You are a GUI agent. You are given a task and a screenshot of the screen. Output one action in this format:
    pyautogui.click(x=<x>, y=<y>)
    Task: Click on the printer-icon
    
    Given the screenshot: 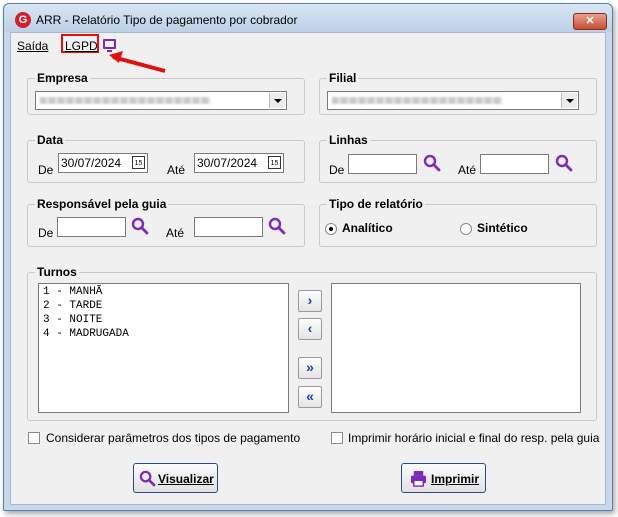 What is the action you would take?
    pyautogui.click(x=418, y=478)
    